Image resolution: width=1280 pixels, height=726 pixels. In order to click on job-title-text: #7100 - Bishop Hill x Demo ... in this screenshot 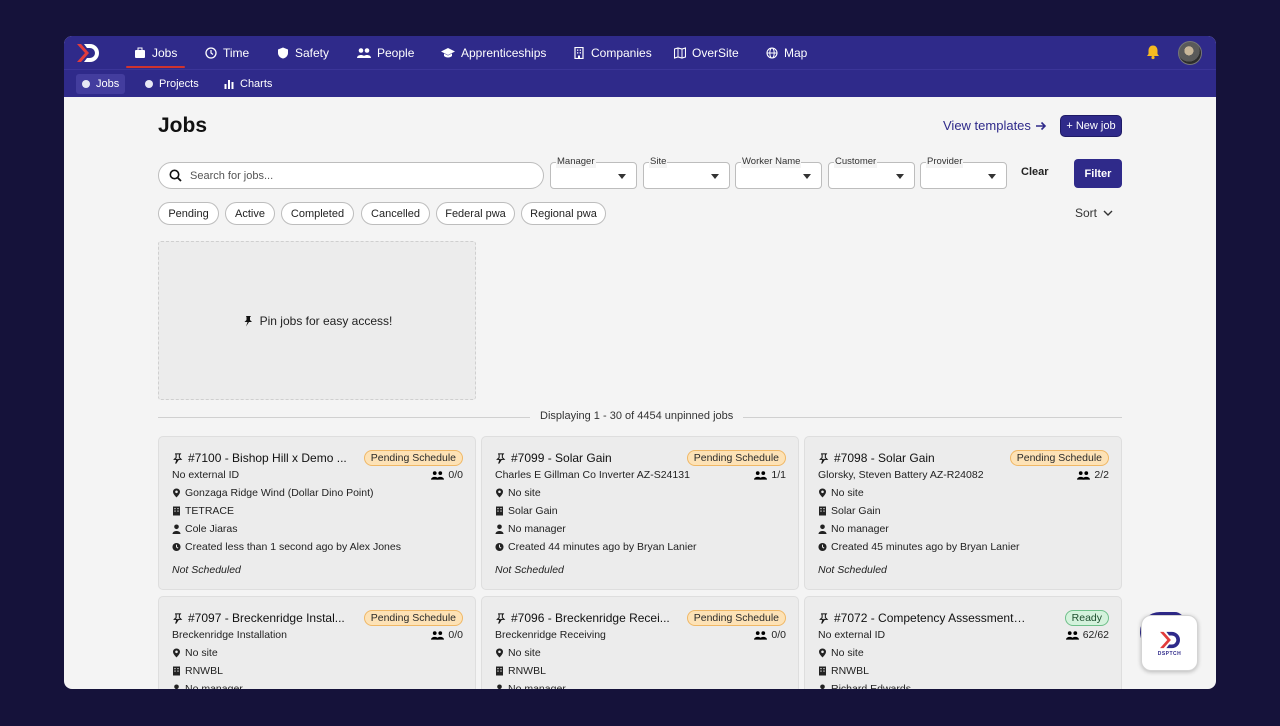, I will do `click(267, 458)`.